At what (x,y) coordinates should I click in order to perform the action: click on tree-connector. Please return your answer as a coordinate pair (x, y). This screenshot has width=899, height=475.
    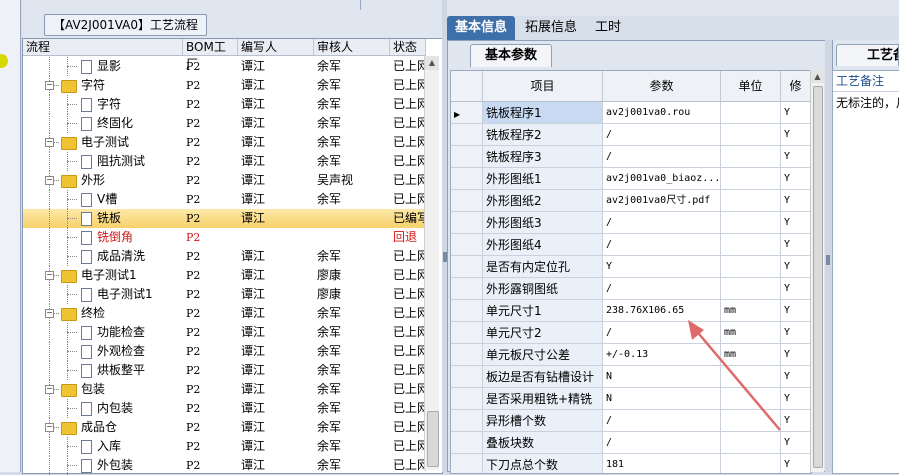
    Looking at the image, I should click on (72, 408).